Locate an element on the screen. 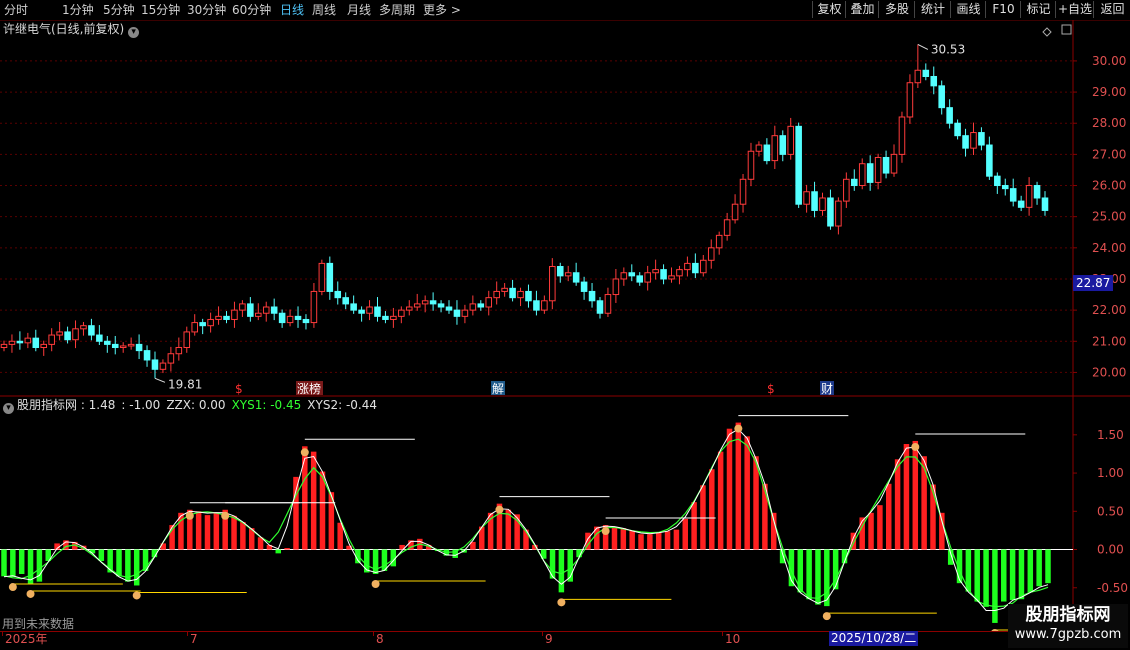 The image size is (1130, 650). period-tab-3: 15分钟 is located at coordinates (160, 10).